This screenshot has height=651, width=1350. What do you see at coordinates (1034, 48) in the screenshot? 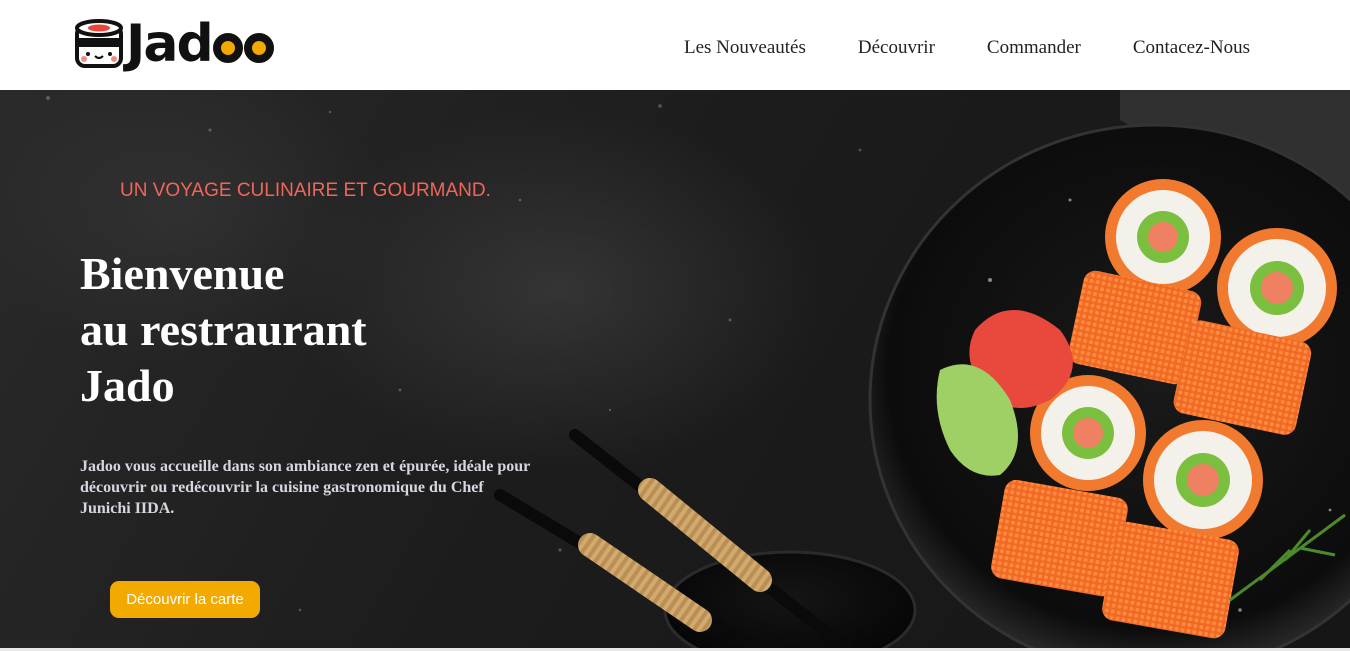
I see `nav-link-commander: Commander` at bounding box center [1034, 48].